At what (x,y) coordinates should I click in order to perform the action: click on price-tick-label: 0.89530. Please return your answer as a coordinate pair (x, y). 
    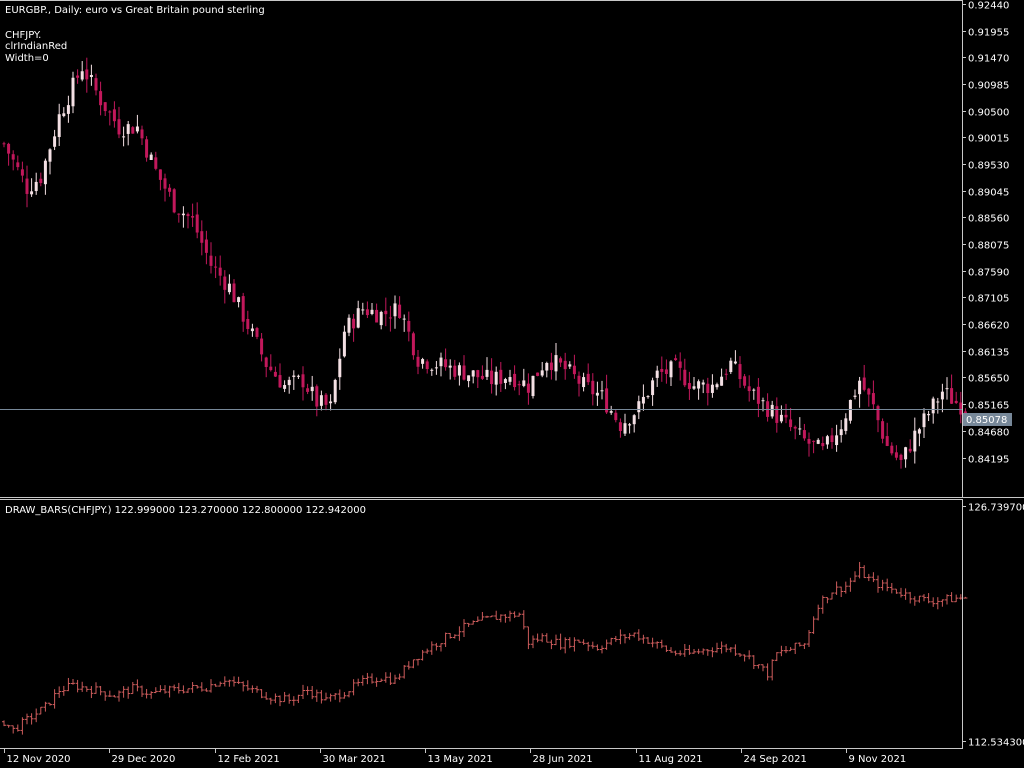
    Looking at the image, I should click on (988, 166).